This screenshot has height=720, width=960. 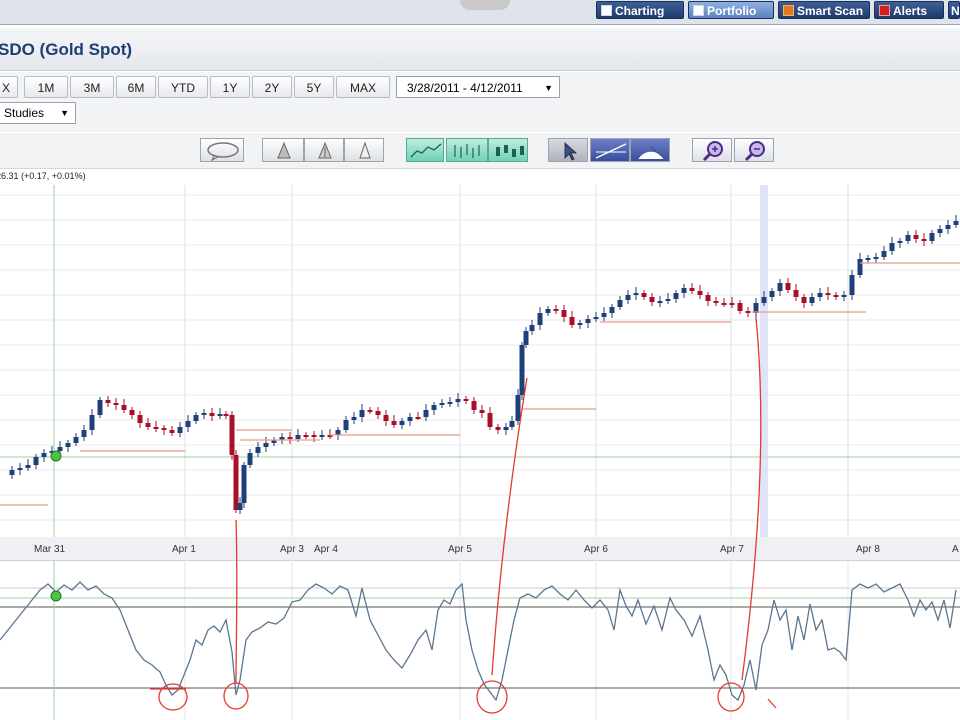 I want to click on chat-bubble-icon, so click(x=222, y=150).